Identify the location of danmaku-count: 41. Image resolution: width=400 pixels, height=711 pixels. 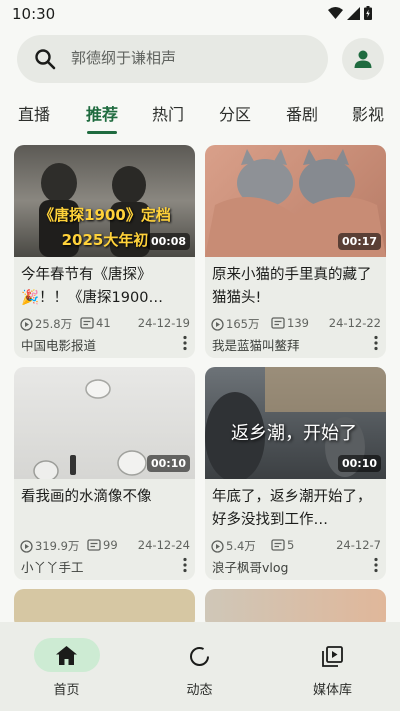
(95, 323).